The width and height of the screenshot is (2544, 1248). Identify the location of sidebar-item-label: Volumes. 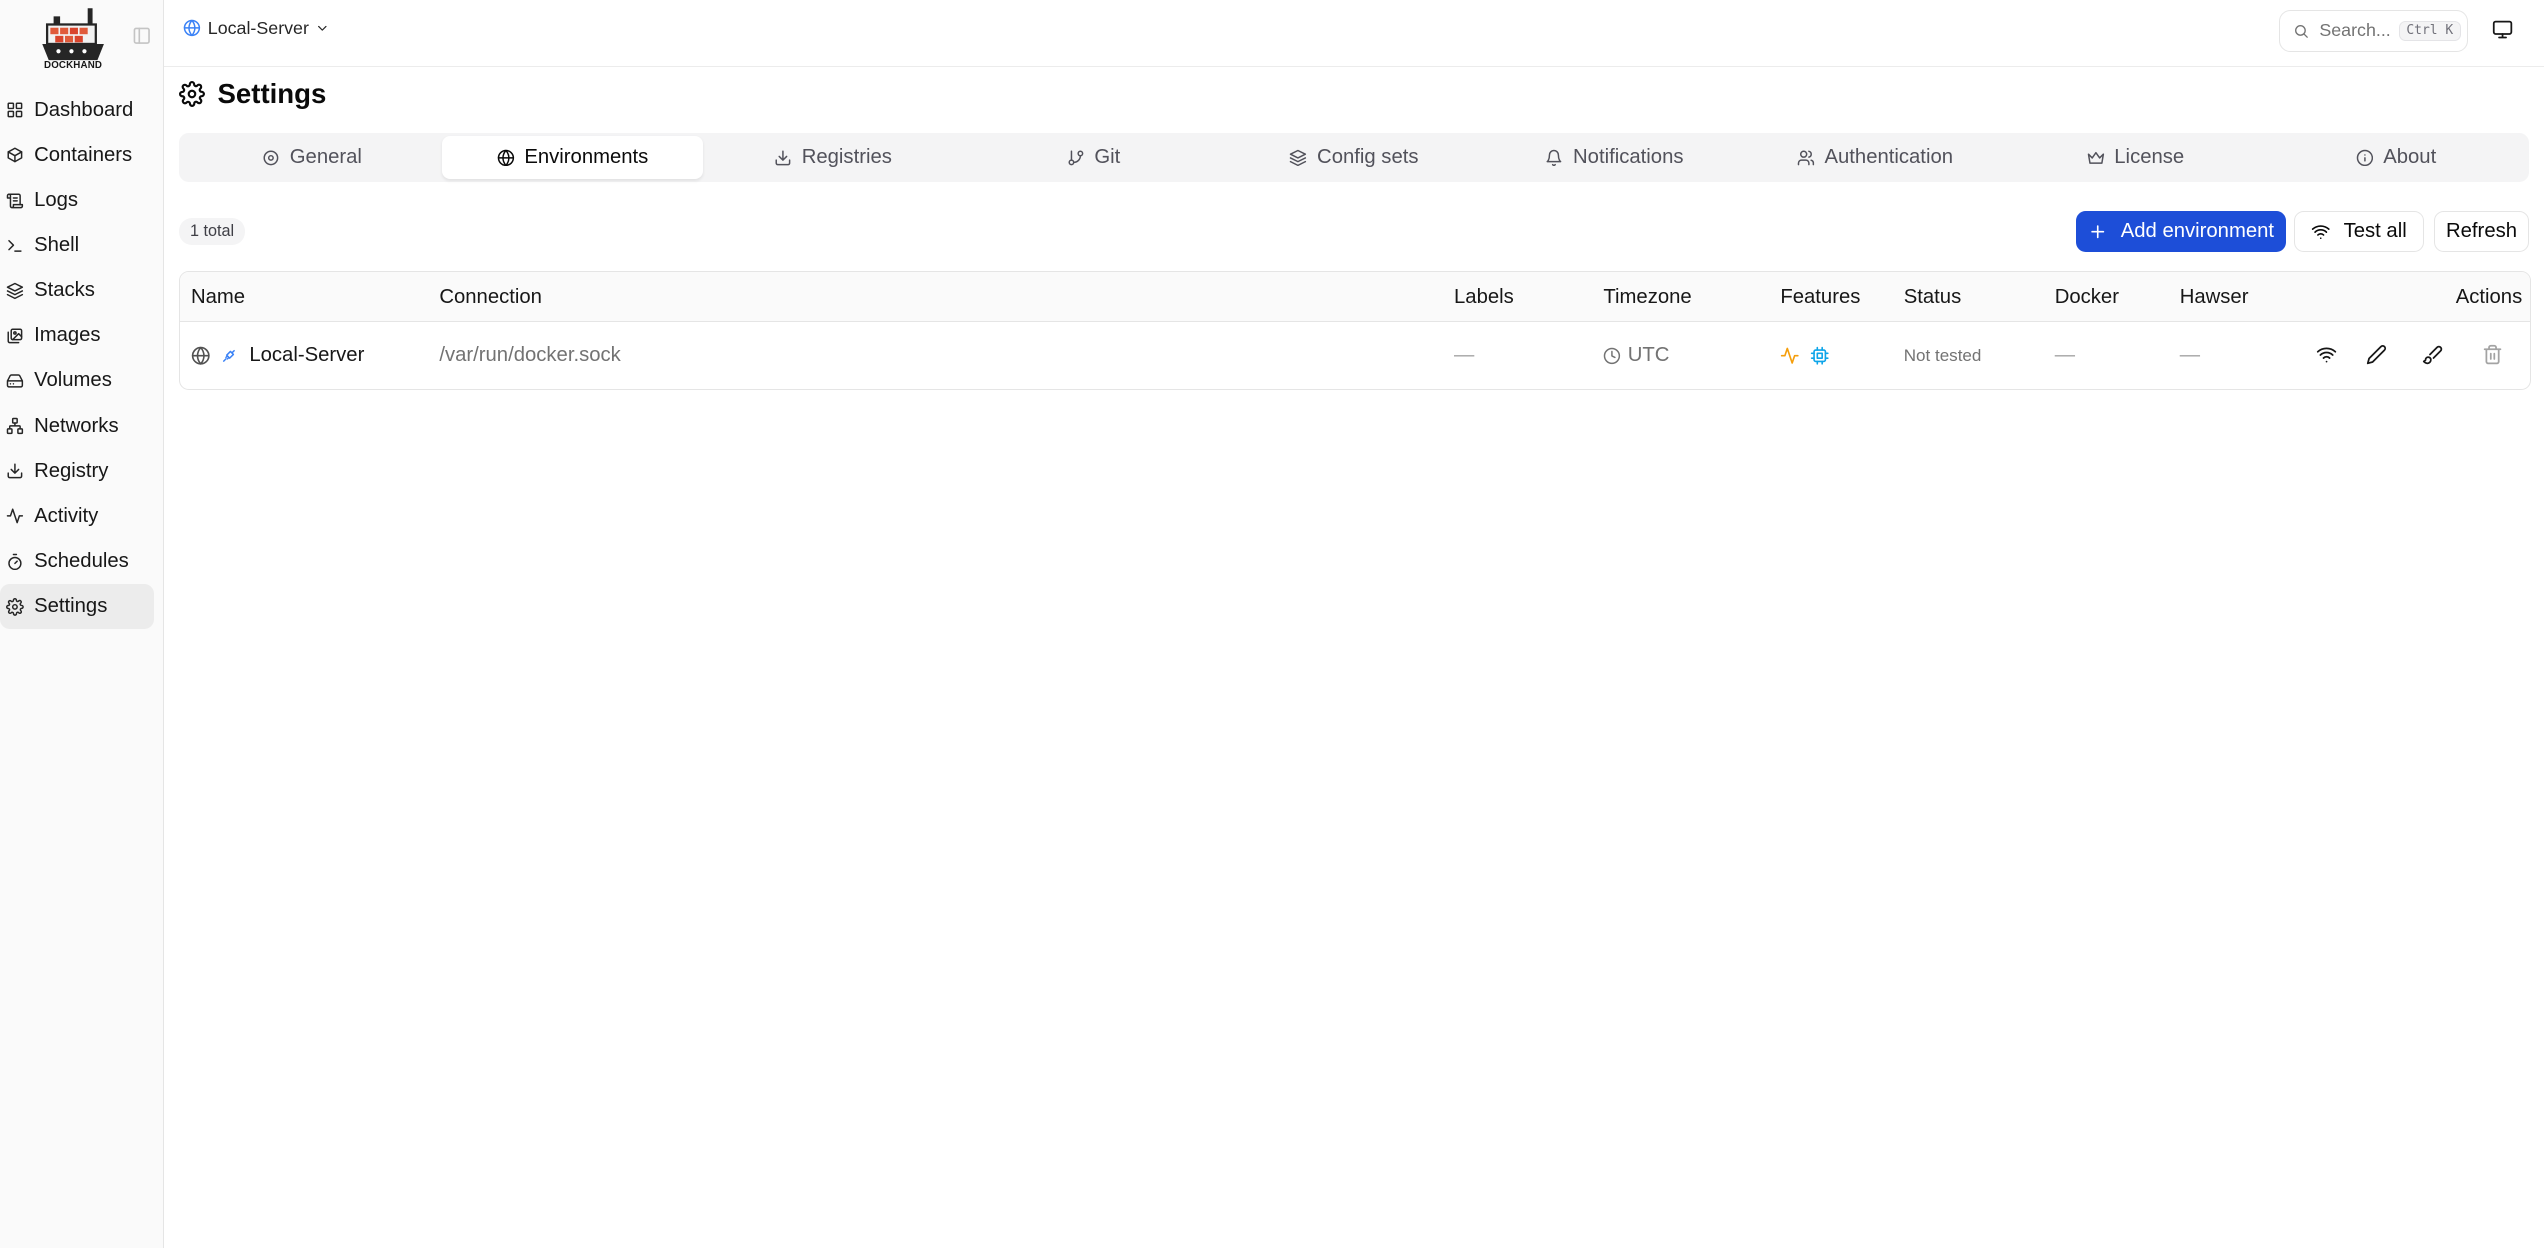
(73, 380).